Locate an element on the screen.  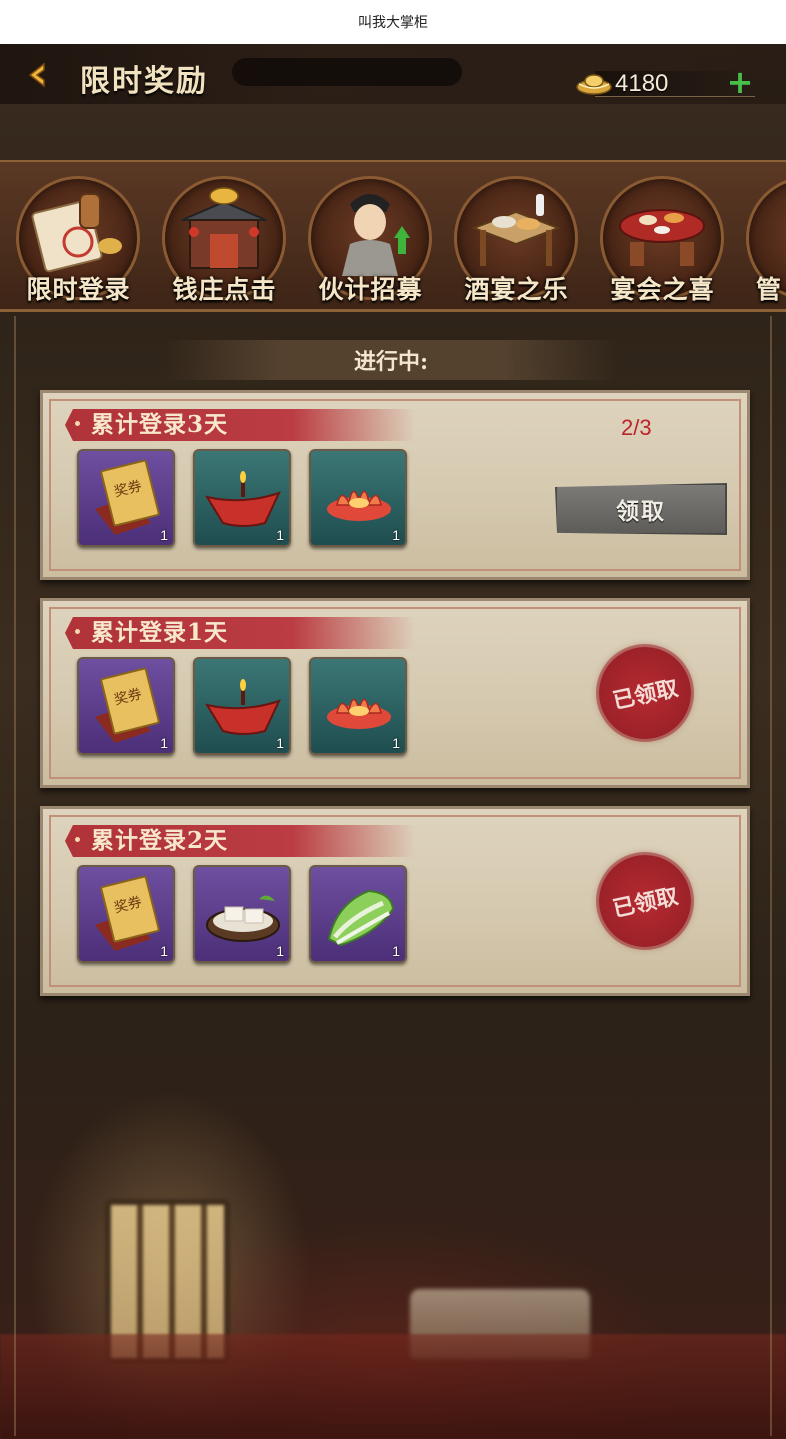
gold-ingot-icon is located at coordinates (594, 84).